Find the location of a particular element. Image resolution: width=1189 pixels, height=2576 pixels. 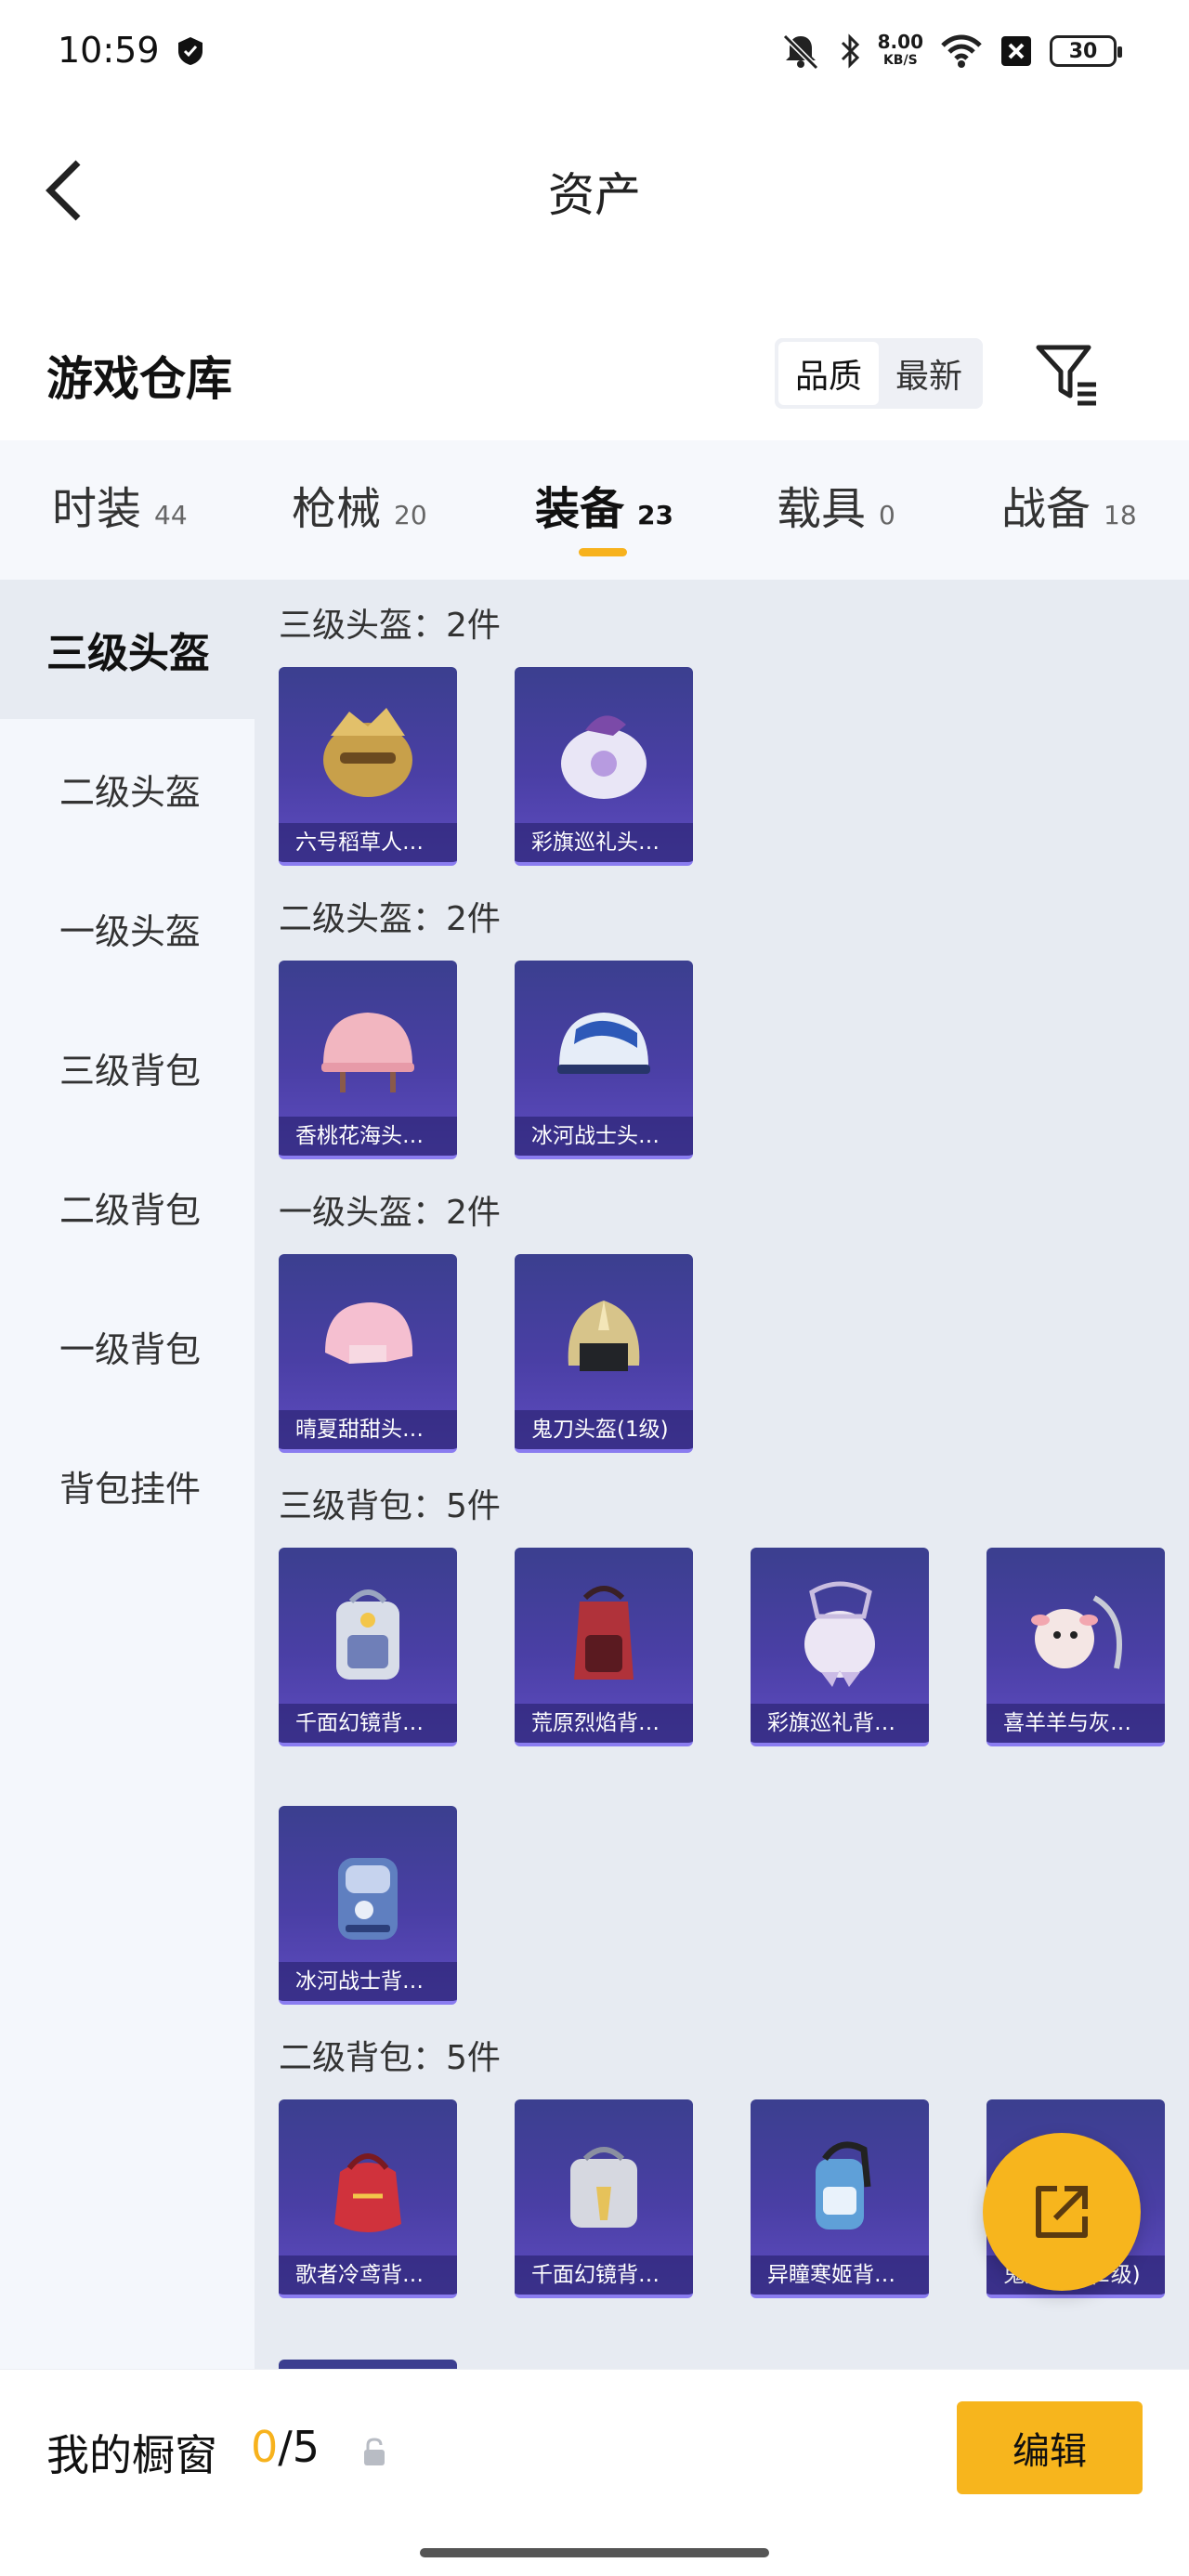

sim-blocked-icon is located at coordinates (1016, 51).